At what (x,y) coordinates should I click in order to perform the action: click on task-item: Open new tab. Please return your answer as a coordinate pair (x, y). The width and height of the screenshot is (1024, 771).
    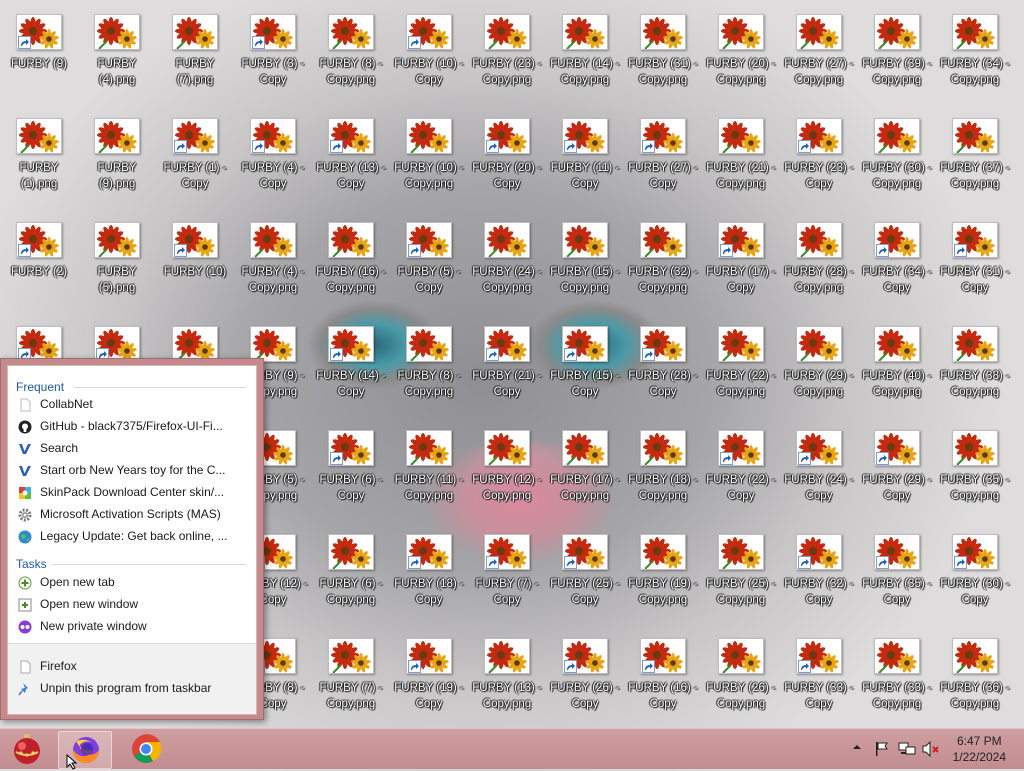
    Looking at the image, I should click on (132, 582).